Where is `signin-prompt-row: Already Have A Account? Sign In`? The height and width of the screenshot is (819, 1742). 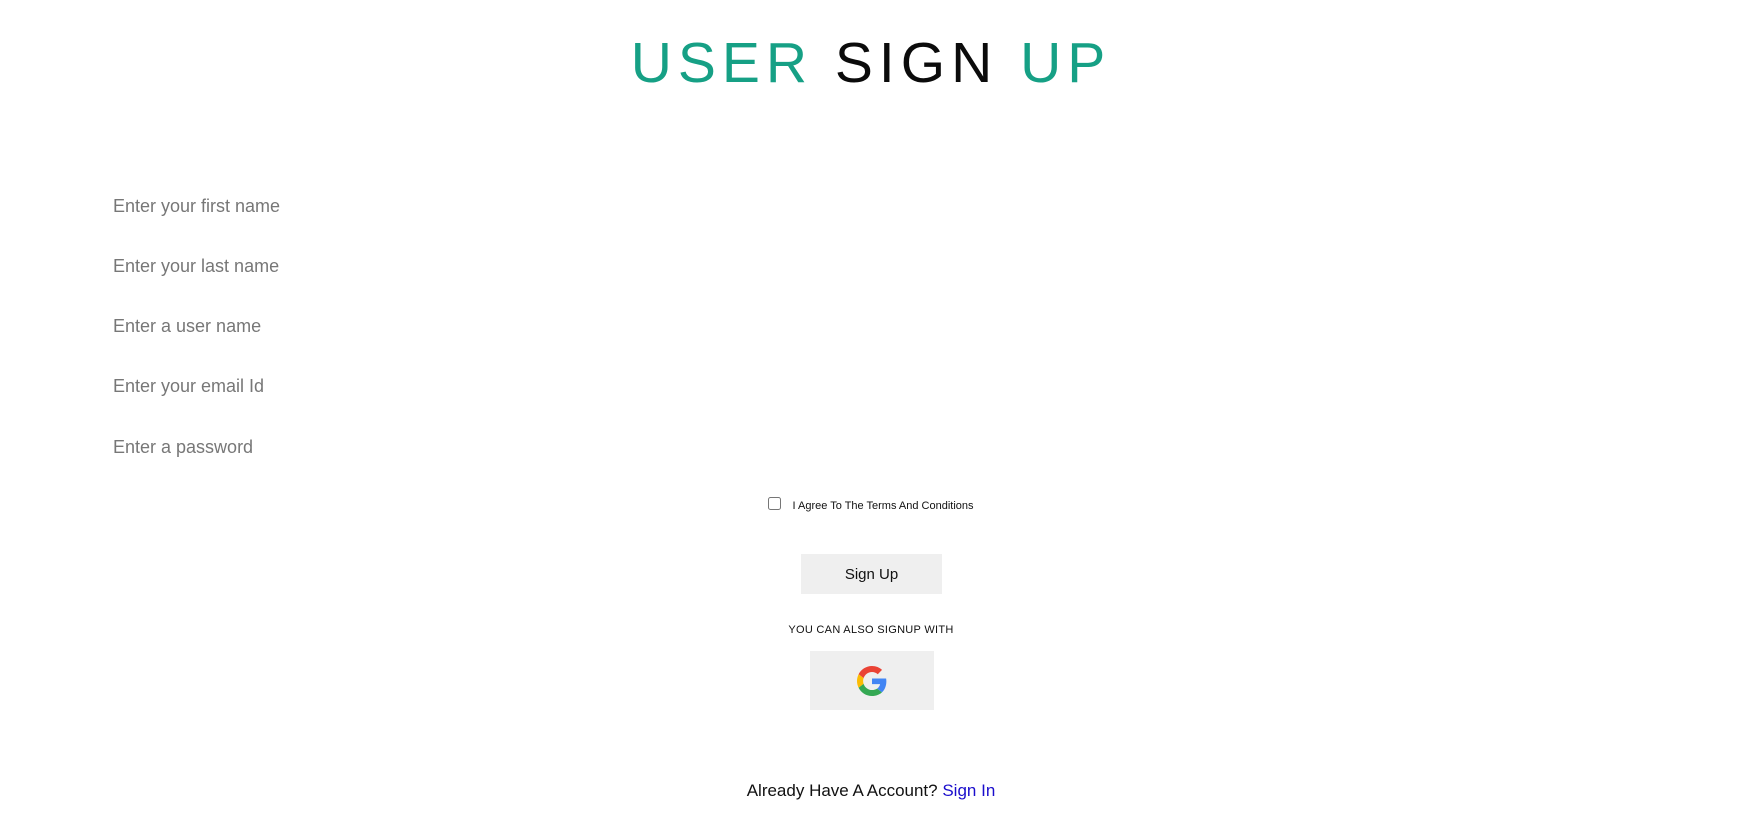 signin-prompt-row: Already Have A Account? Sign In is located at coordinates (871, 791).